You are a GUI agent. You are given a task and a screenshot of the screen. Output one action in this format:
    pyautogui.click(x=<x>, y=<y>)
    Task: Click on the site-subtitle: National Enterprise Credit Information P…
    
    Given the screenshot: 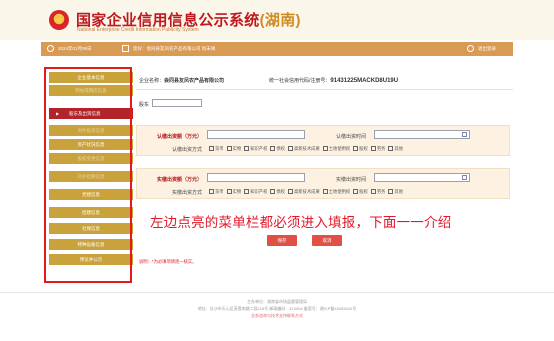 What is the action you would take?
    pyautogui.click(x=138, y=30)
    